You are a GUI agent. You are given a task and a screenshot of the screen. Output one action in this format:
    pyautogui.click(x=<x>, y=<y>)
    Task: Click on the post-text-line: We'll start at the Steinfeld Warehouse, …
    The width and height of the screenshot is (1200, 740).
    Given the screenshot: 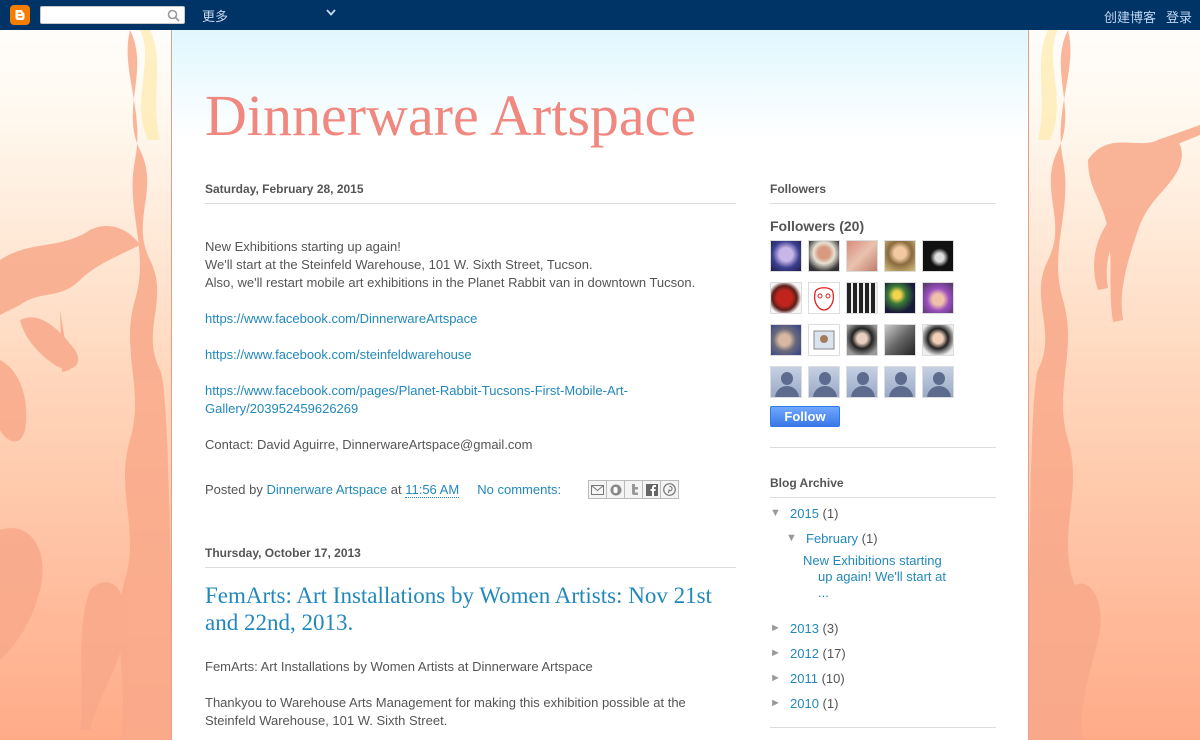 What is the action you would take?
    pyautogui.click(x=399, y=264)
    